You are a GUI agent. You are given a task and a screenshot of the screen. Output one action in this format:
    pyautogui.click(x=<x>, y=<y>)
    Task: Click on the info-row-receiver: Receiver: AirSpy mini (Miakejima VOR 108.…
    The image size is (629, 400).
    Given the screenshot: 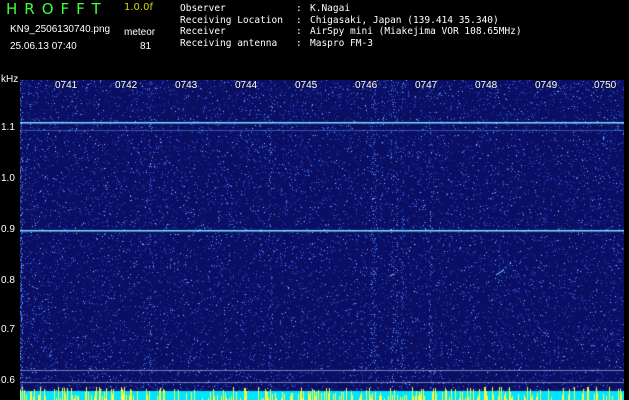 What is the action you would take?
    pyautogui.click(x=351, y=32)
    